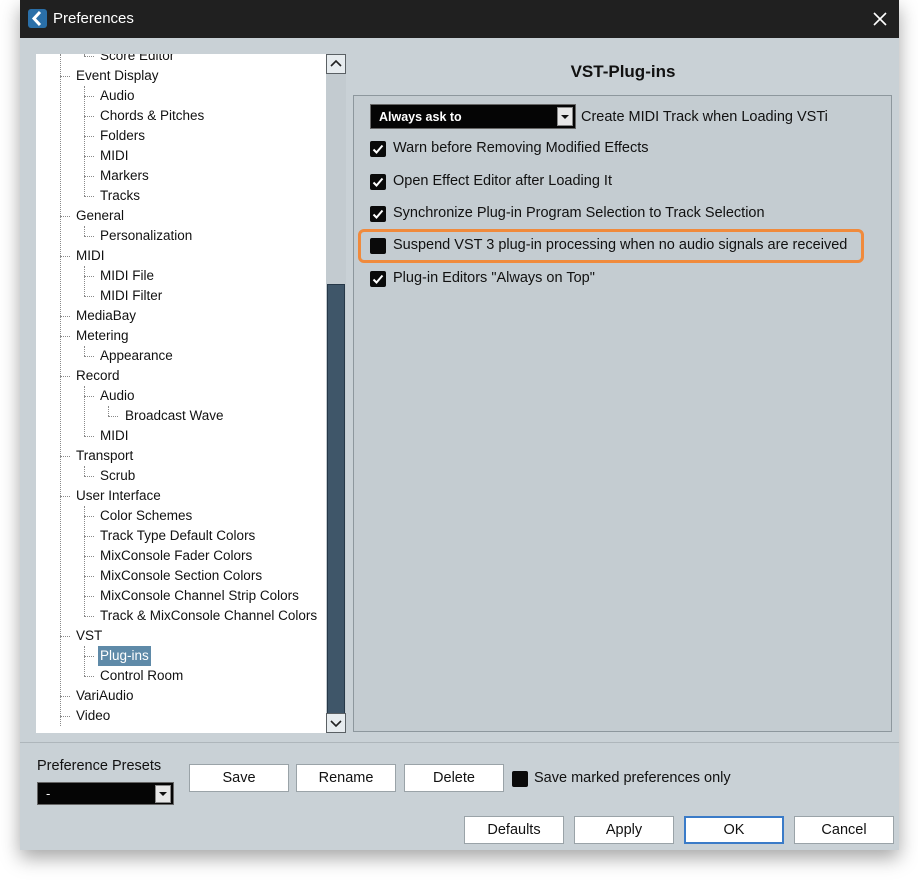  What do you see at coordinates (459, 19) in the screenshot?
I see `title-bar: Preferences` at bounding box center [459, 19].